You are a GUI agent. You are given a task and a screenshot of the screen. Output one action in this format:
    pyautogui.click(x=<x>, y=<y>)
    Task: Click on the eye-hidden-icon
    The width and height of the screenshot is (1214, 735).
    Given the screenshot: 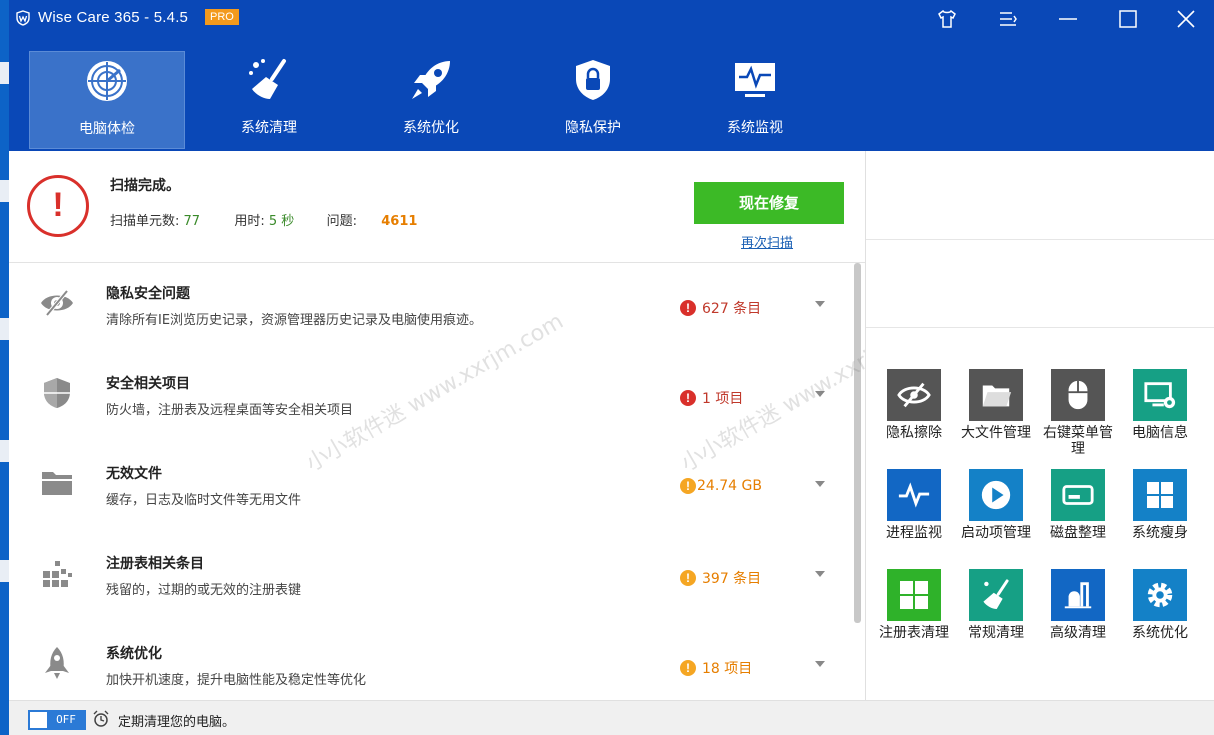 What is the action you would take?
    pyautogui.click(x=57, y=303)
    